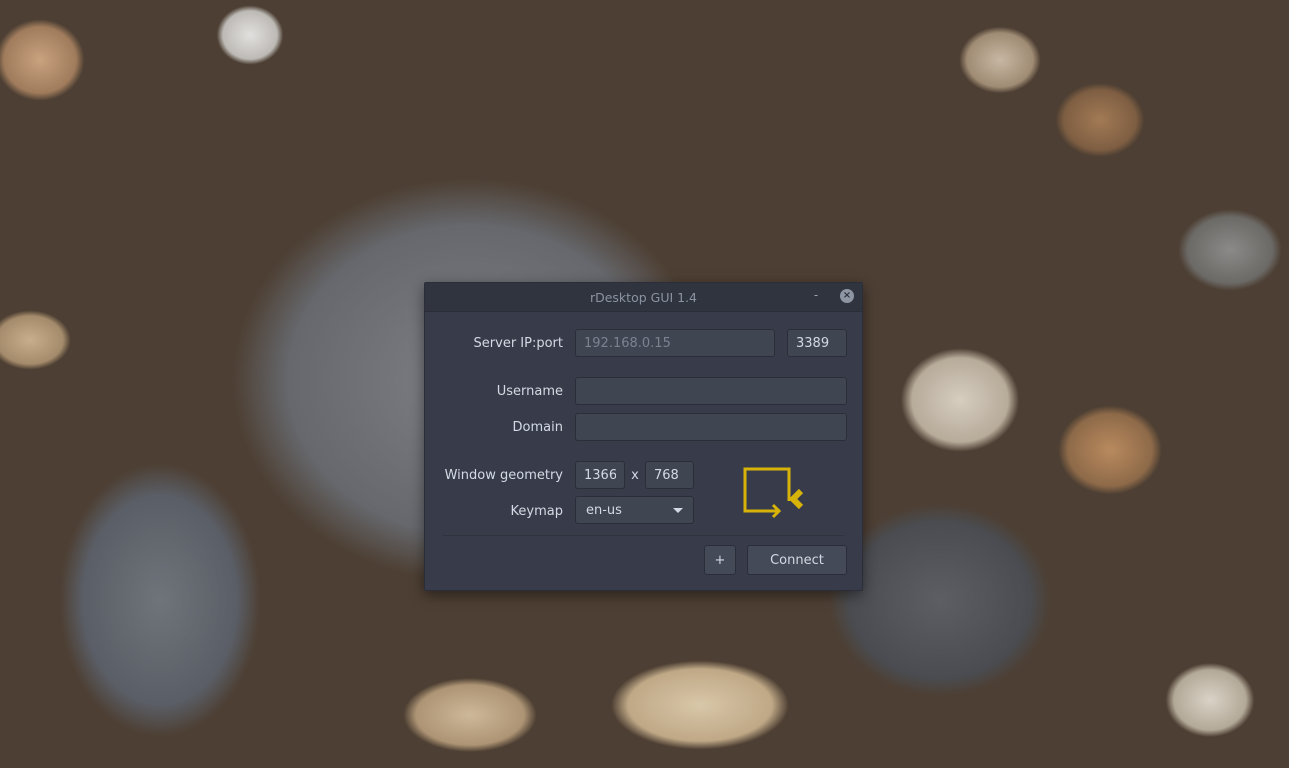  I want to click on server-port-input, so click(817, 343).